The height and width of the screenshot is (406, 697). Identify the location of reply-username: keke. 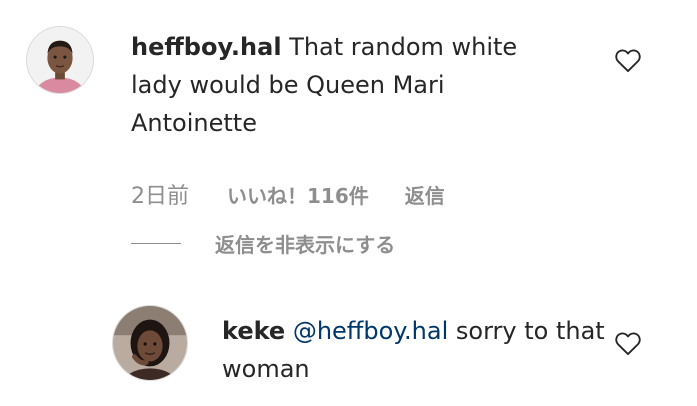
(253, 331).